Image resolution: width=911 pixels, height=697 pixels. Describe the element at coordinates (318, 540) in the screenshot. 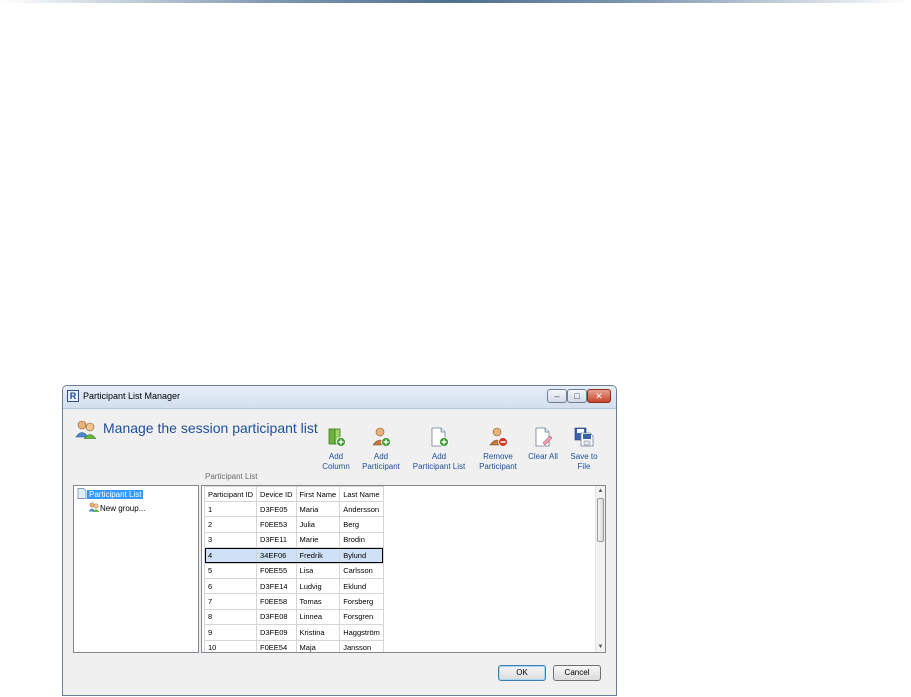

I see `table-cell: Marie` at that location.